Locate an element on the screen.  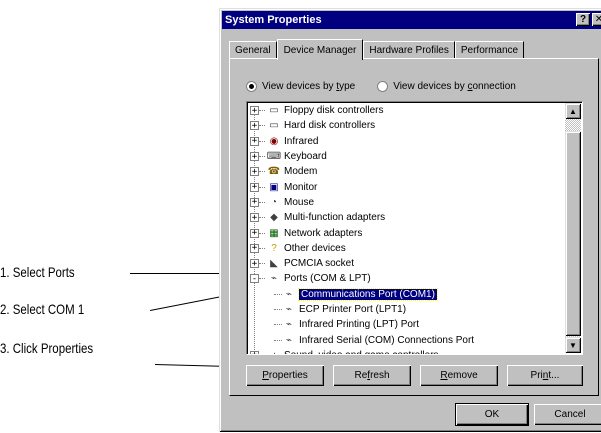
pcmcia-icon: ◣ is located at coordinates (274, 264).